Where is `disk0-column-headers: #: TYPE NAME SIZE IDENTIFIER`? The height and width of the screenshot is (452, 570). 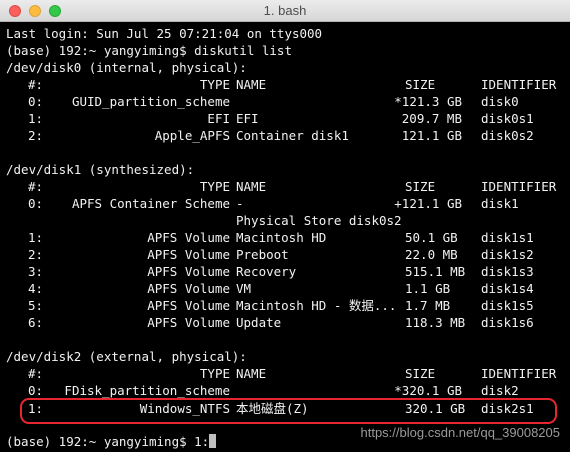
disk0-column-headers: #: TYPE NAME SIZE IDENTIFIER is located at coordinates (285, 84).